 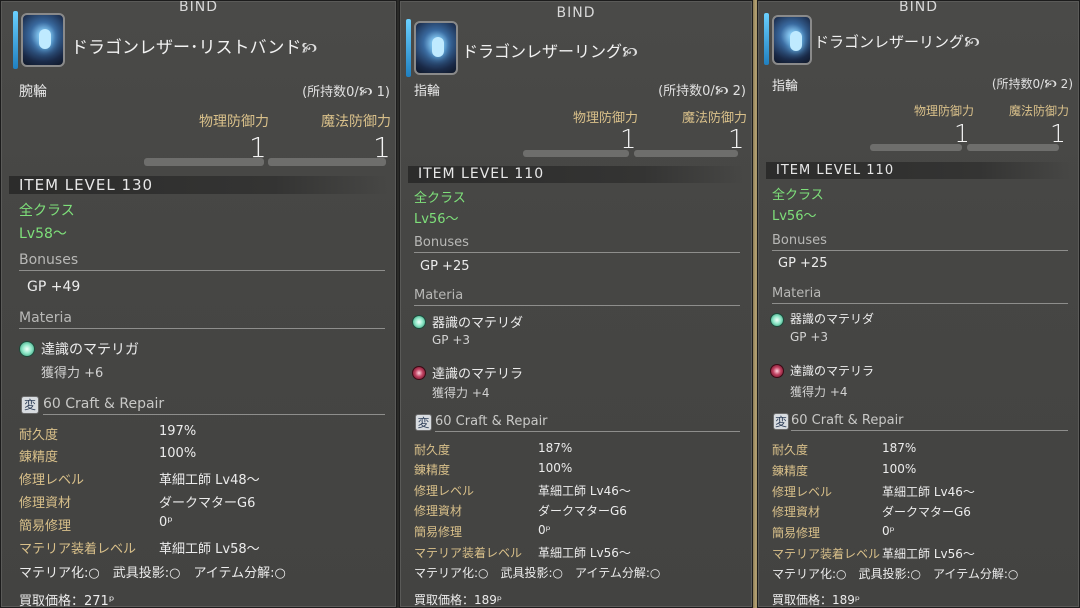 I want to click on repair-value: 革細工師 Lv58～, so click(x=209, y=549).